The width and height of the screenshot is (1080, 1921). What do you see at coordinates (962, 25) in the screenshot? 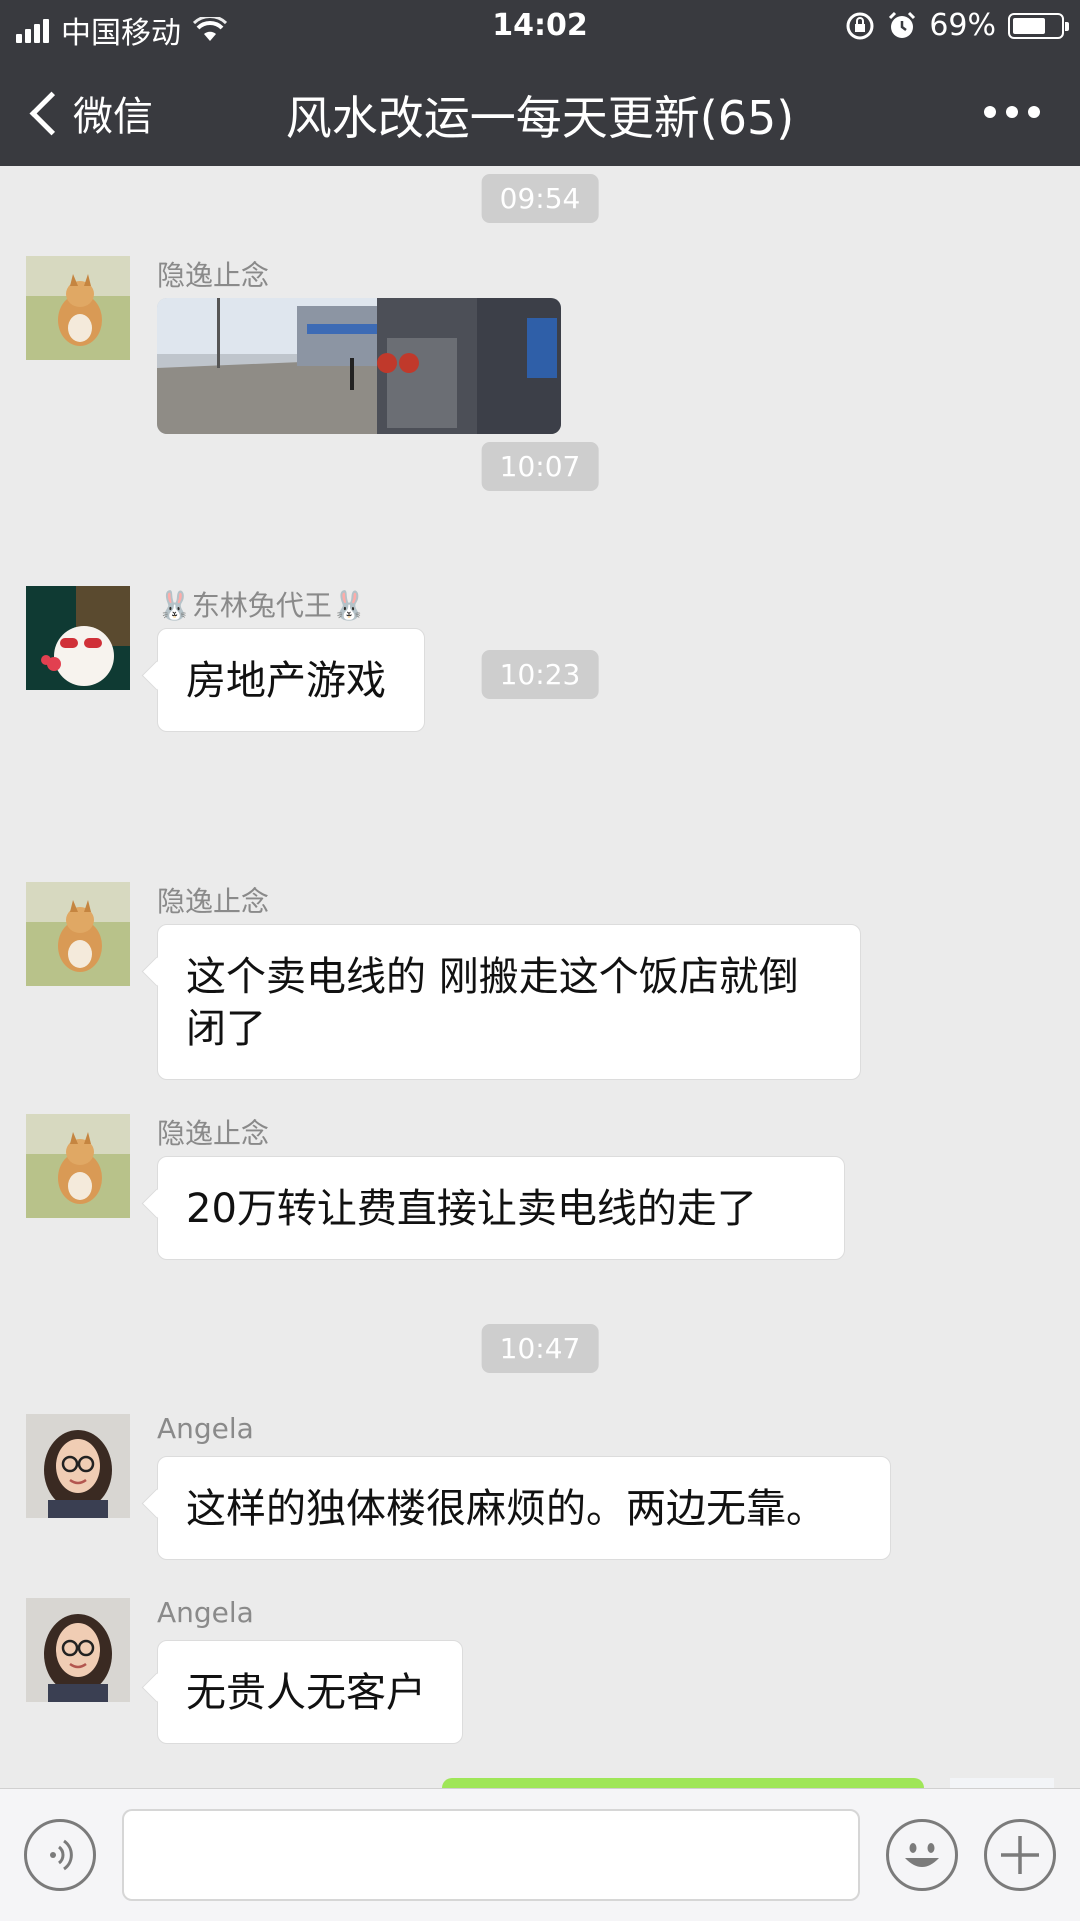
I see `battery-percent: 69%` at bounding box center [962, 25].